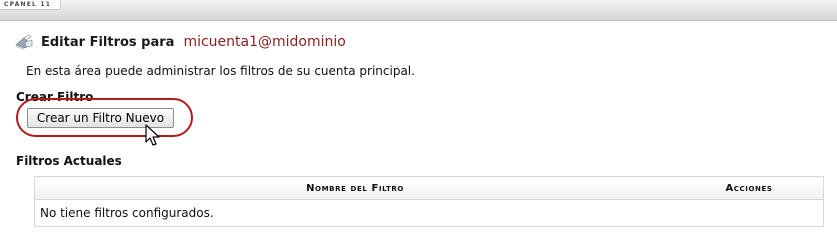 The width and height of the screenshot is (837, 243). What do you see at coordinates (108, 42) in the screenshot?
I see `page-title-label: Editar Filtros para` at bounding box center [108, 42].